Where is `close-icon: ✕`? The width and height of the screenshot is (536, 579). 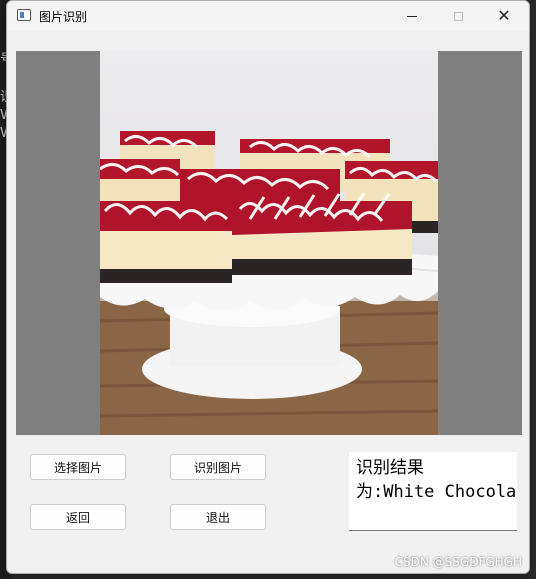
close-icon: ✕ is located at coordinates (504, 15).